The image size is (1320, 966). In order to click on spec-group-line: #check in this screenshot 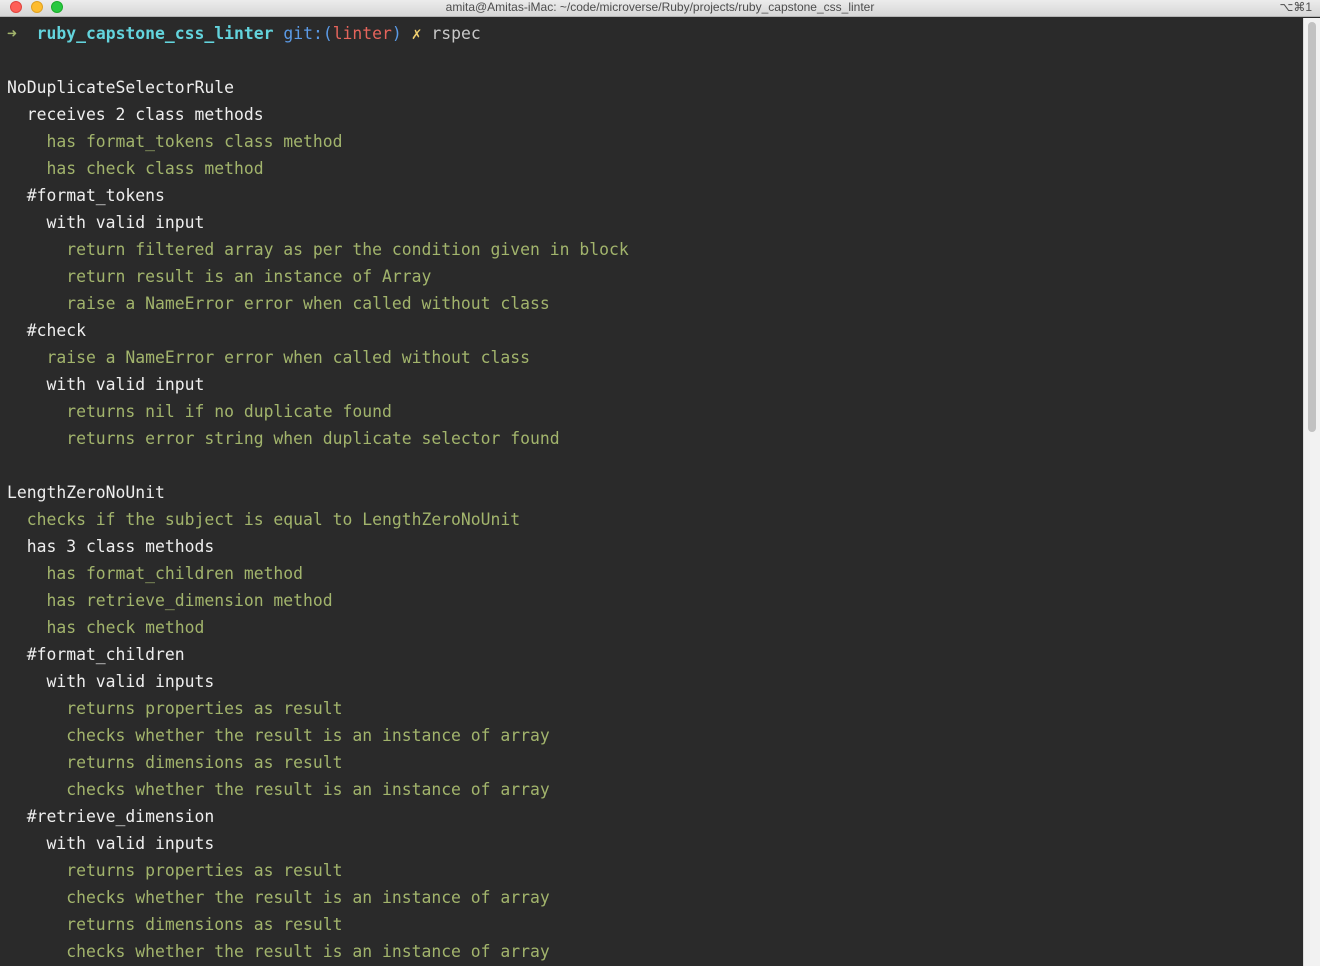, I will do `click(46, 330)`.